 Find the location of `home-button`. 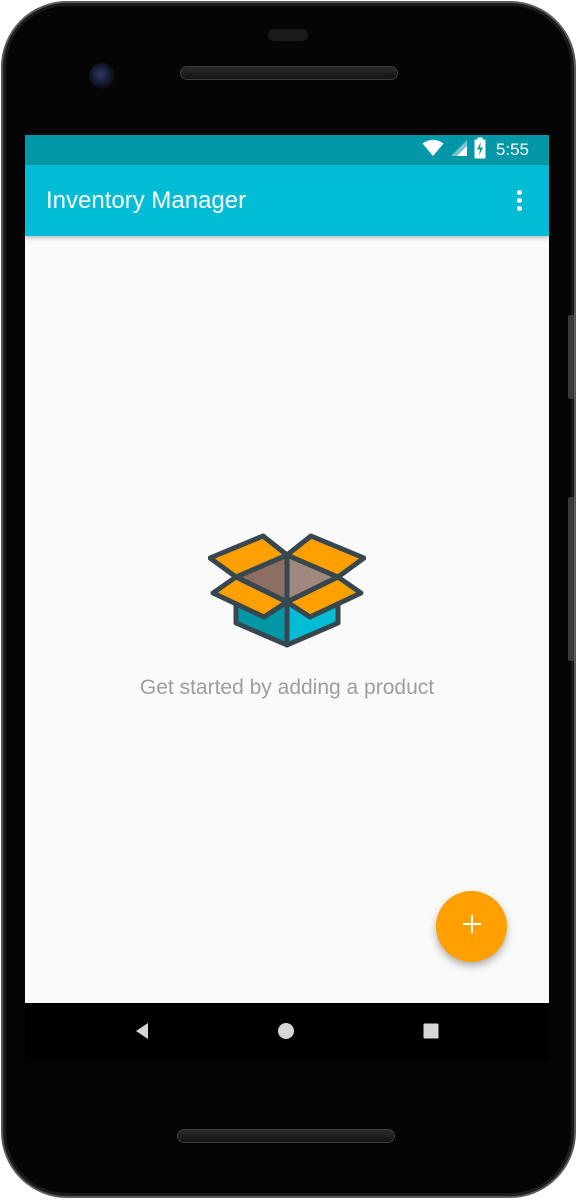

home-button is located at coordinates (286, 1033).